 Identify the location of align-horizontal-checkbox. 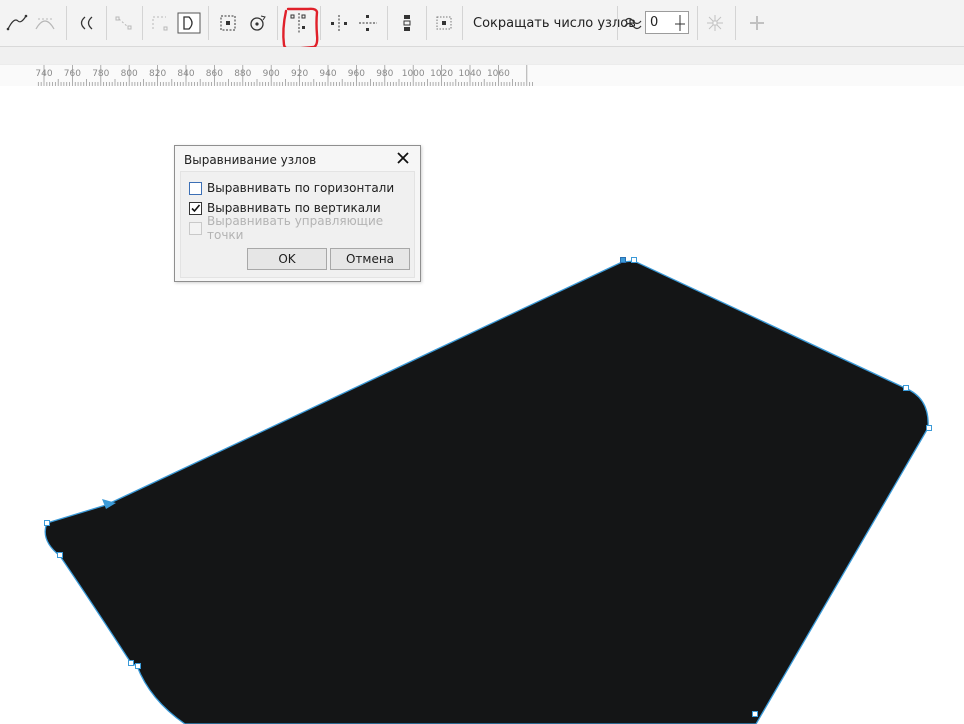
(195, 188).